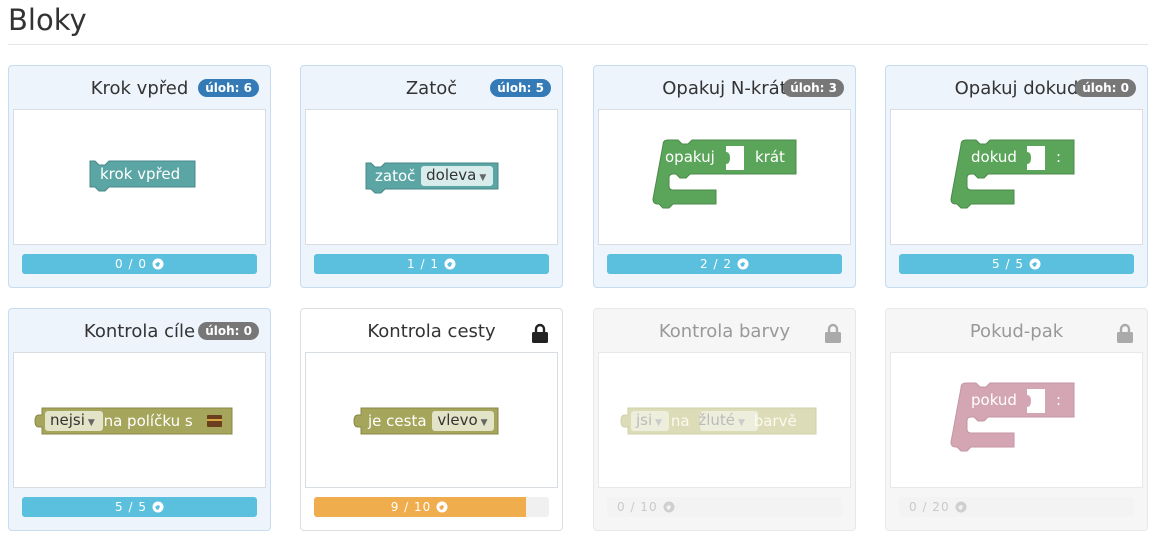  I want to click on block-text: pokud, so click(994, 400).